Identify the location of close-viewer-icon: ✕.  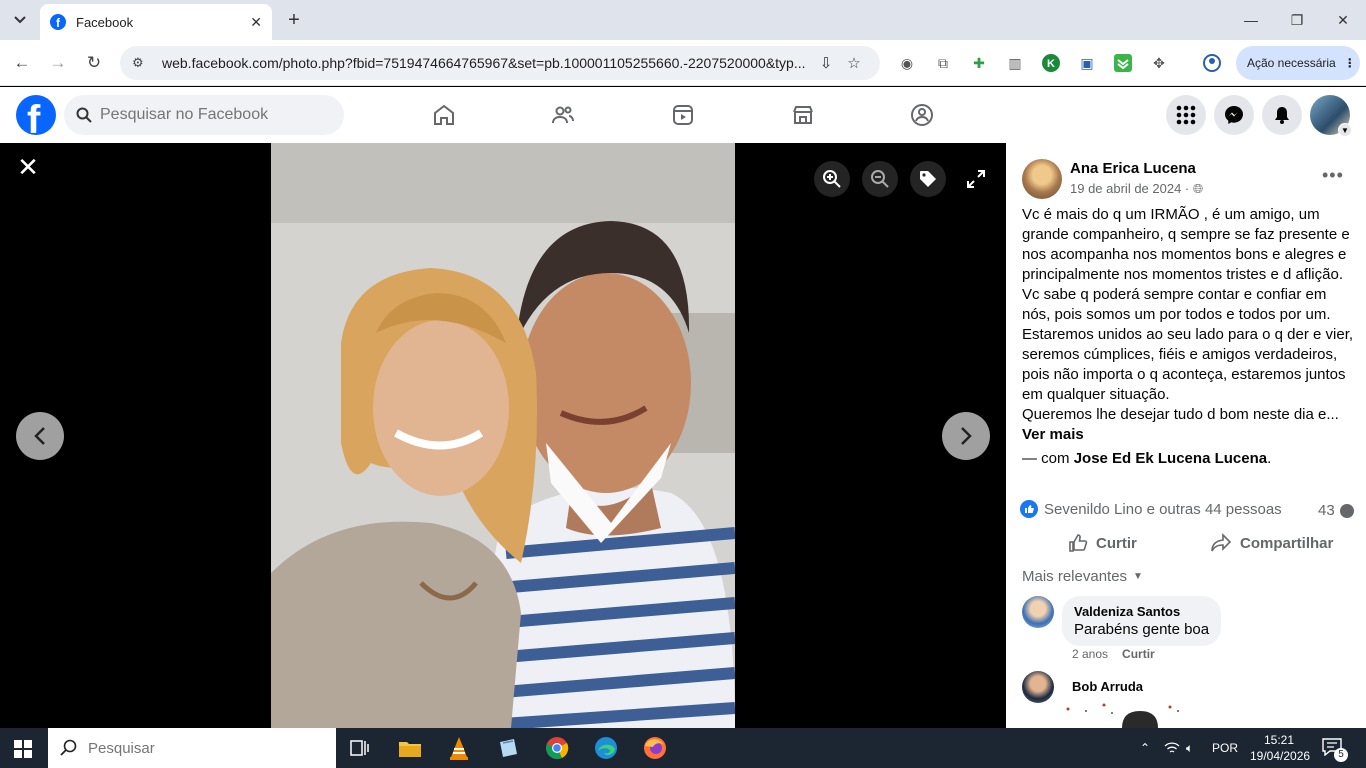
(28, 167).